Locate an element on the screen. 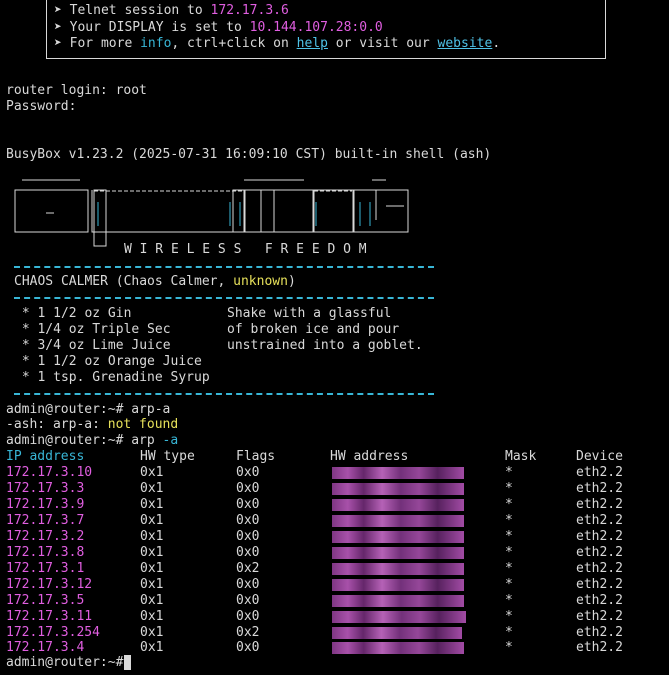  header-device: Device is located at coordinates (599, 456).